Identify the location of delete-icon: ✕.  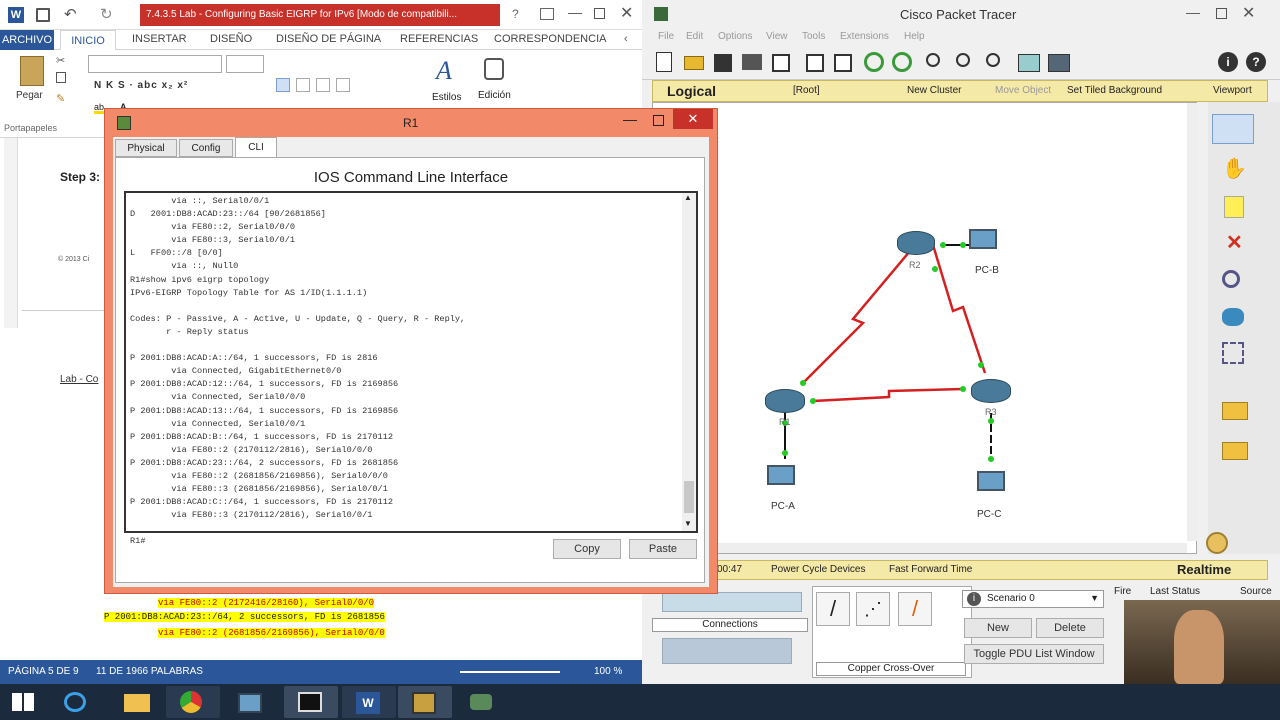
(1234, 242).